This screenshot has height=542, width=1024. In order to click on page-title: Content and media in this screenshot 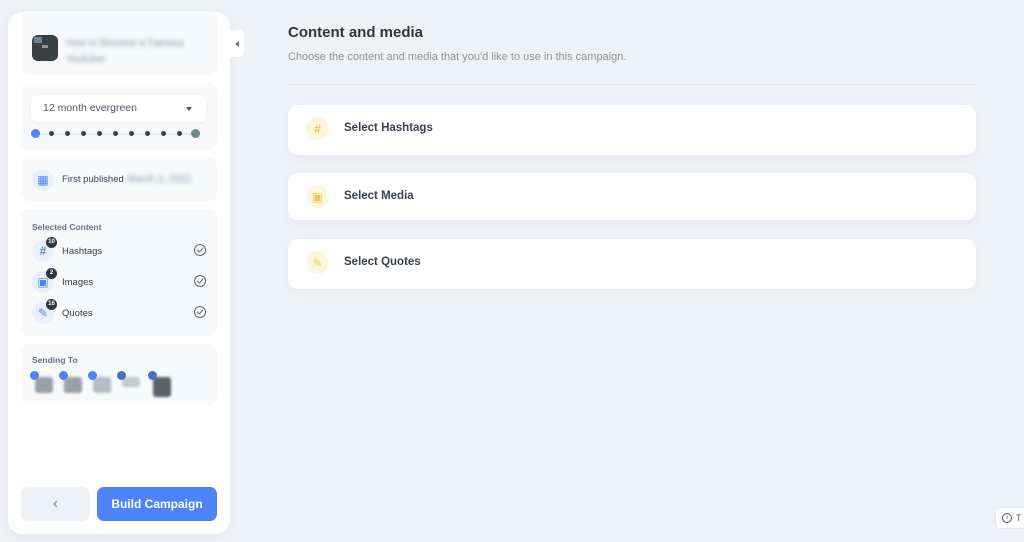, I will do `click(356, 32)`.